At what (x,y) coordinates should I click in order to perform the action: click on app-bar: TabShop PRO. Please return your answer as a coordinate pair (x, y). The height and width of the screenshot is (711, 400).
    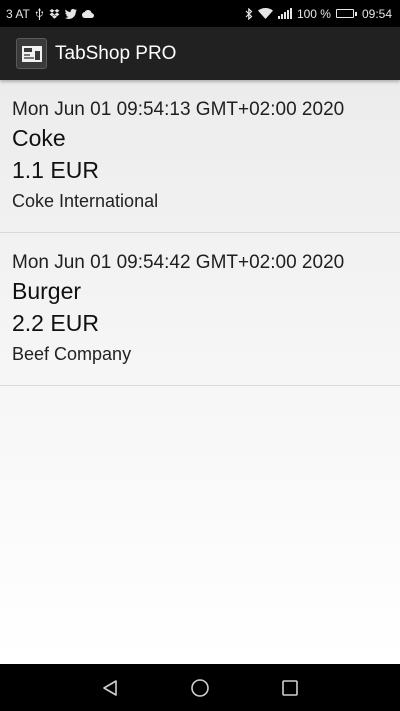
    Looking at the image, I should click on (200, 53).